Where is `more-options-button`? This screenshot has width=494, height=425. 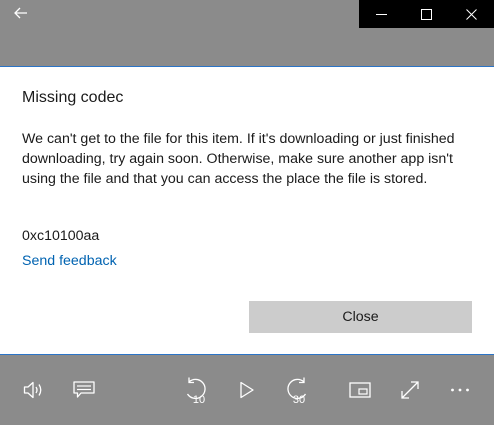 more-options-button is located at coordinates (460, 390).